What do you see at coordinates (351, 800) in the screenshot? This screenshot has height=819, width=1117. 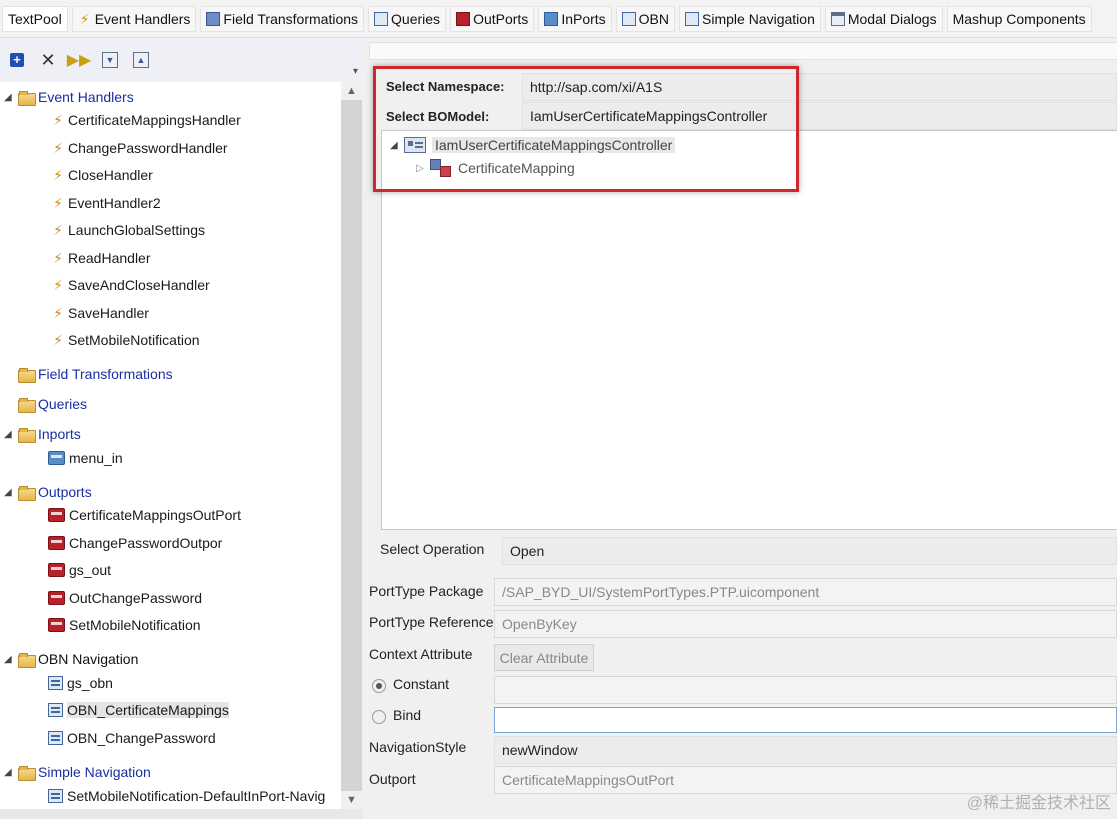 I see `scroll-down-icon: ▼` at bounding box center [351, 800].